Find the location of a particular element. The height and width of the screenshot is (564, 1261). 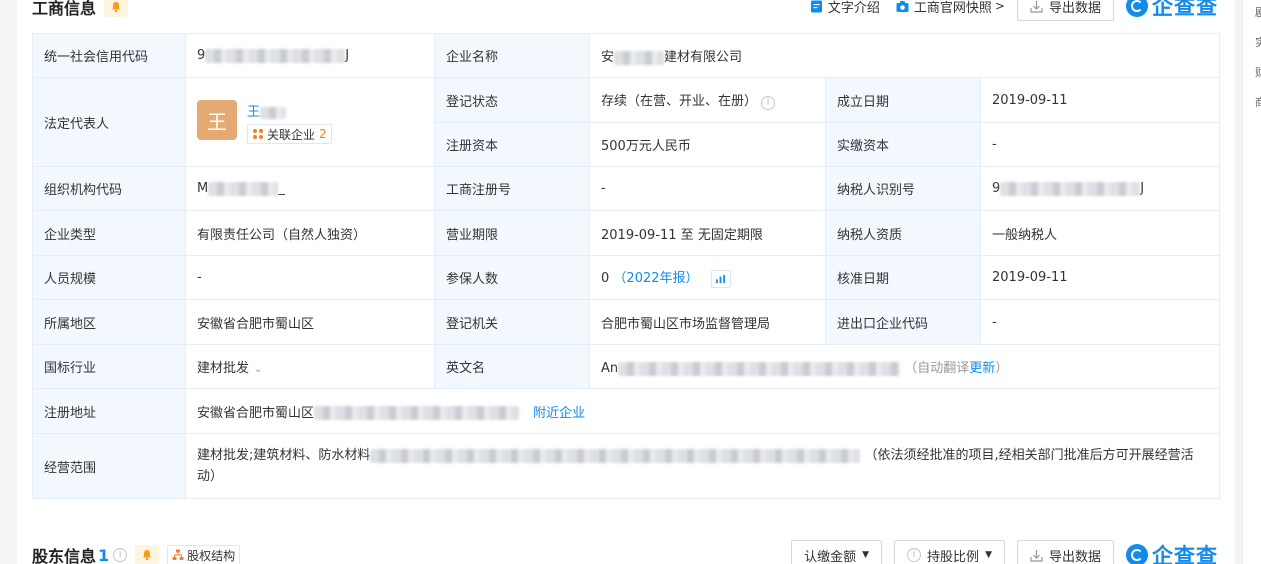

field-label: 国标行业 is located at coordinates (109, 366).